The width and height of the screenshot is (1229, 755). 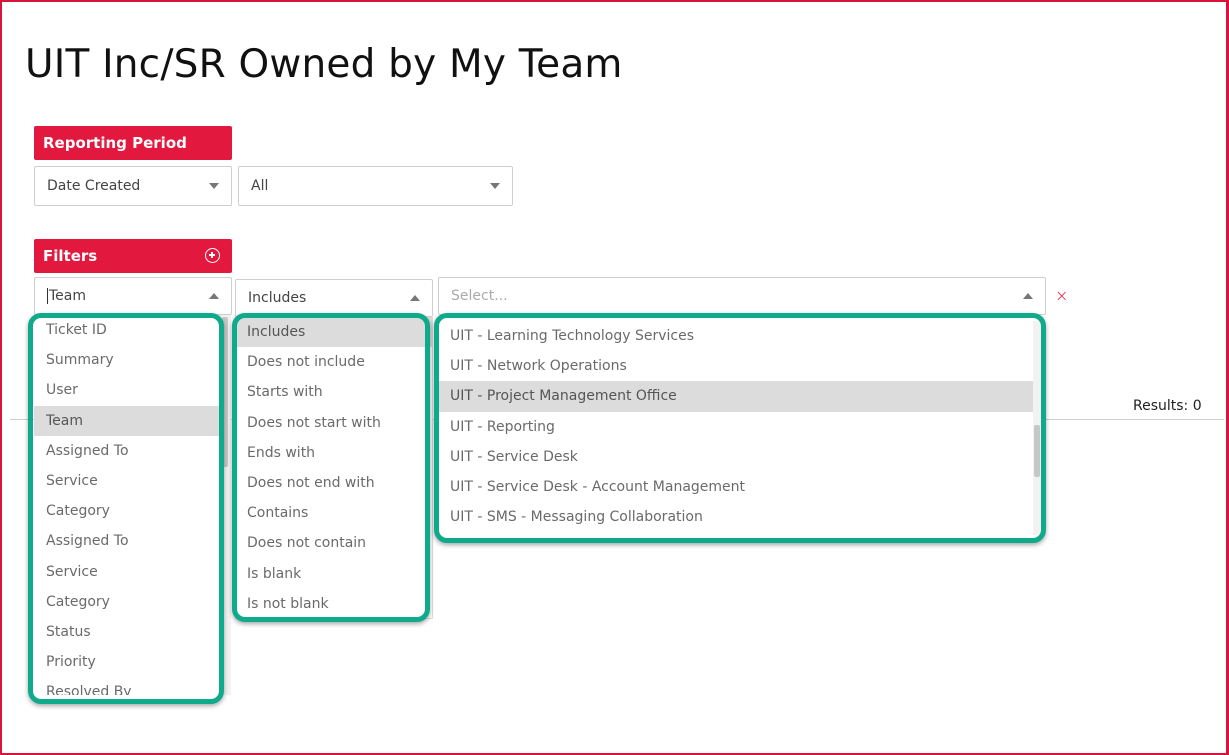 What do you see at coordinates (132, 390) in the screenshot?
I see `field-option: User` at bounding box center [132, 390].